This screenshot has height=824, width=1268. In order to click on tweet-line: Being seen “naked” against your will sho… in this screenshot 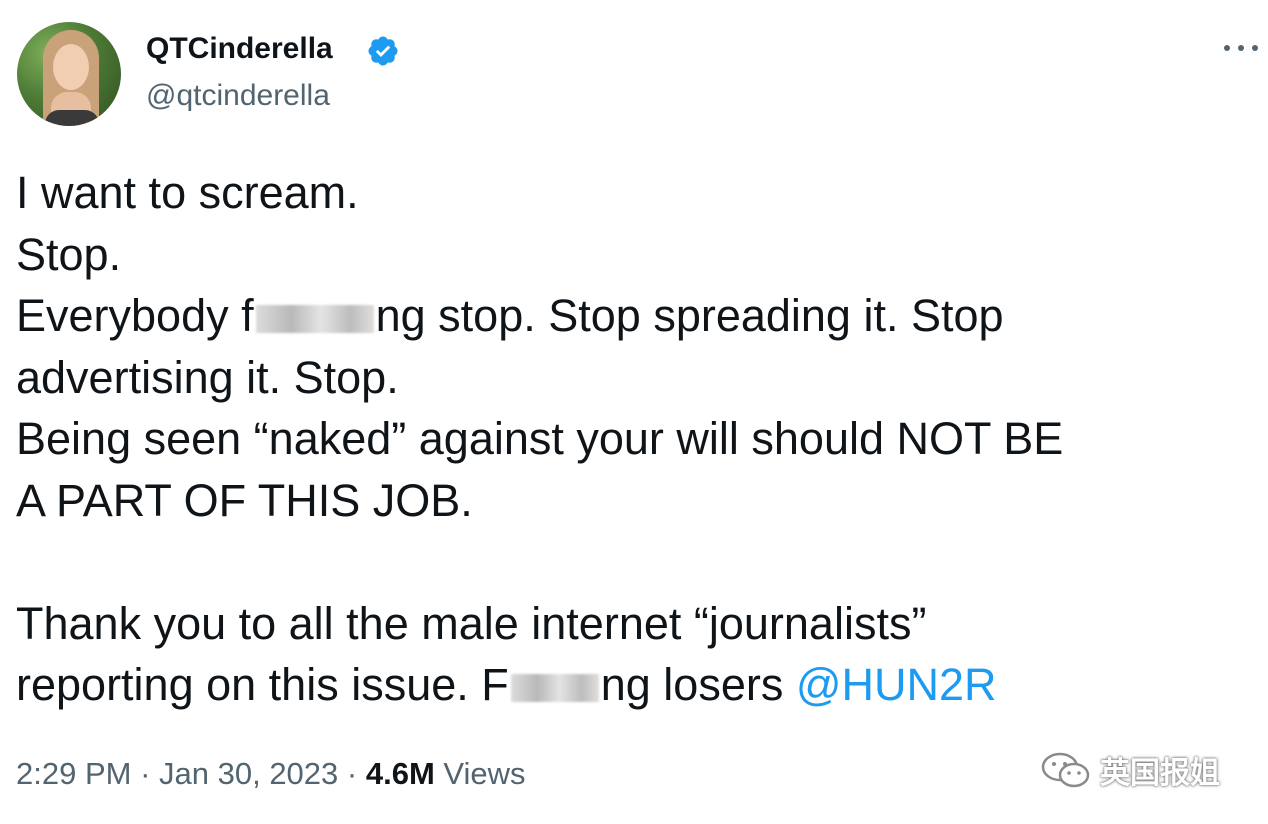, I will do `click(540, 438)`.